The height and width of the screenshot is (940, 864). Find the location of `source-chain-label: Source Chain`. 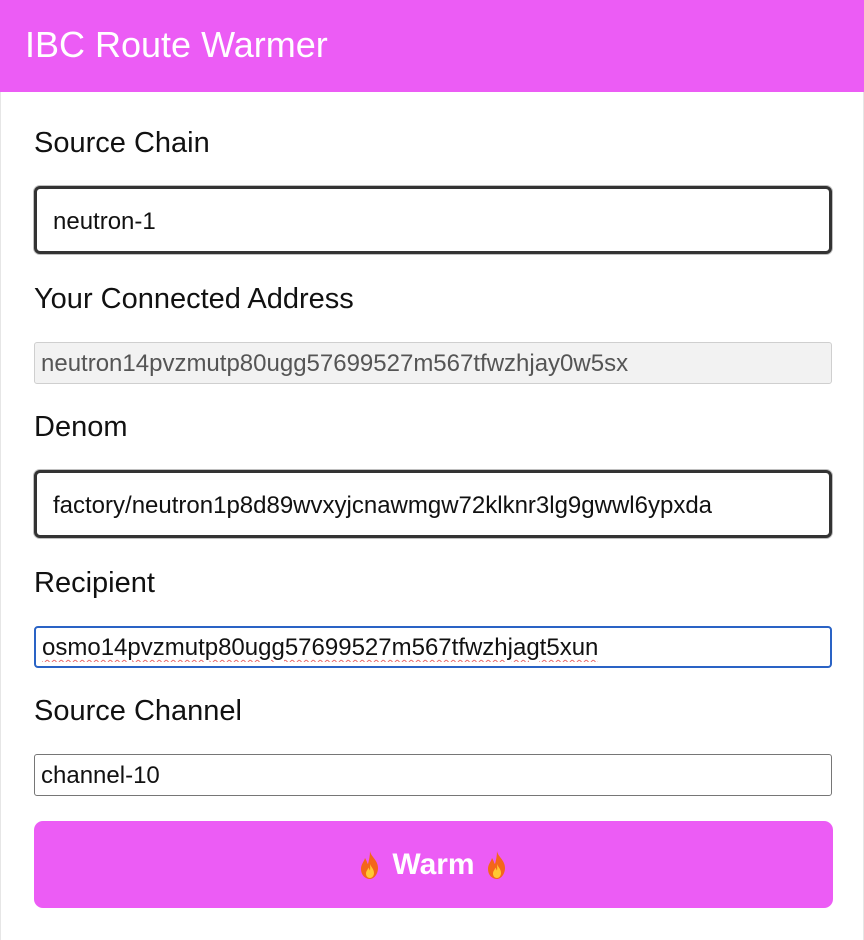

source-chain-label: Source Chain is located at coordinates (122, 143).